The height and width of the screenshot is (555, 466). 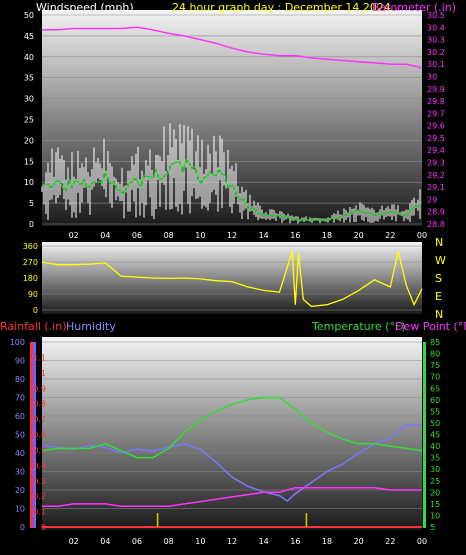 I want to click on baro-tick-label: 30.3, so click(x=436, y=40).